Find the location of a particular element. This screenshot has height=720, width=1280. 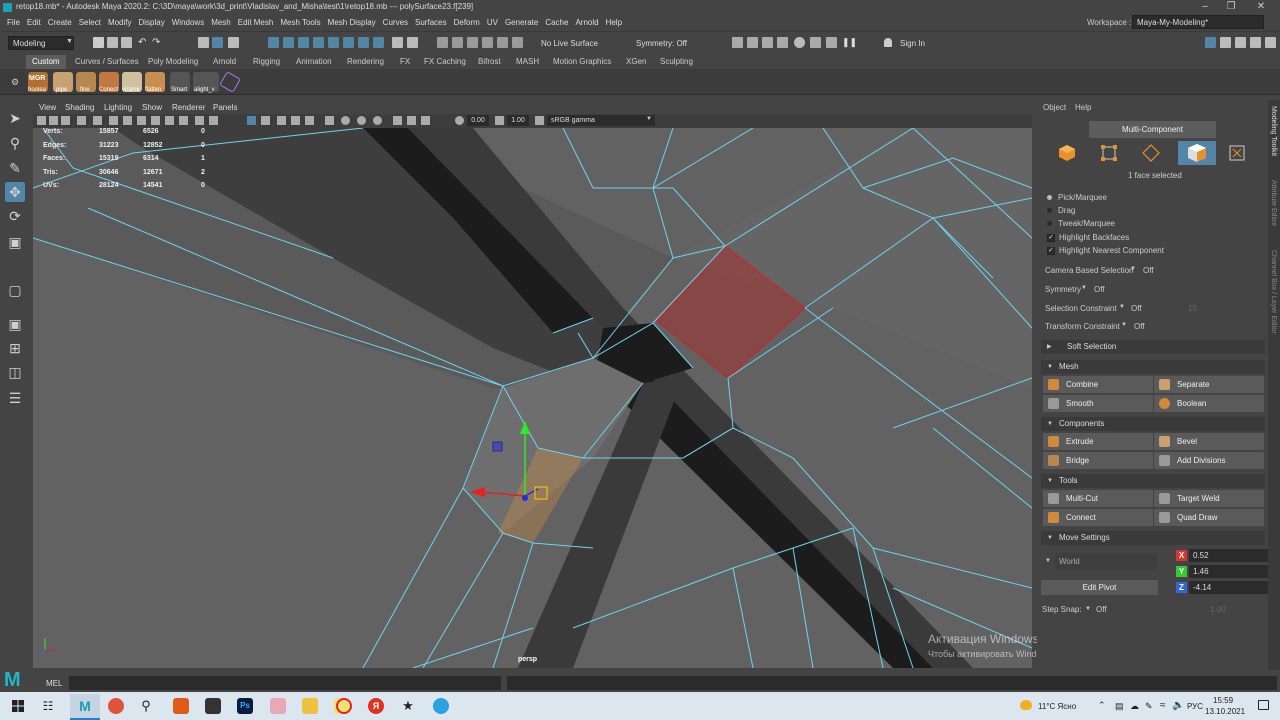

textured-icon is located at coordinates (281, 120).